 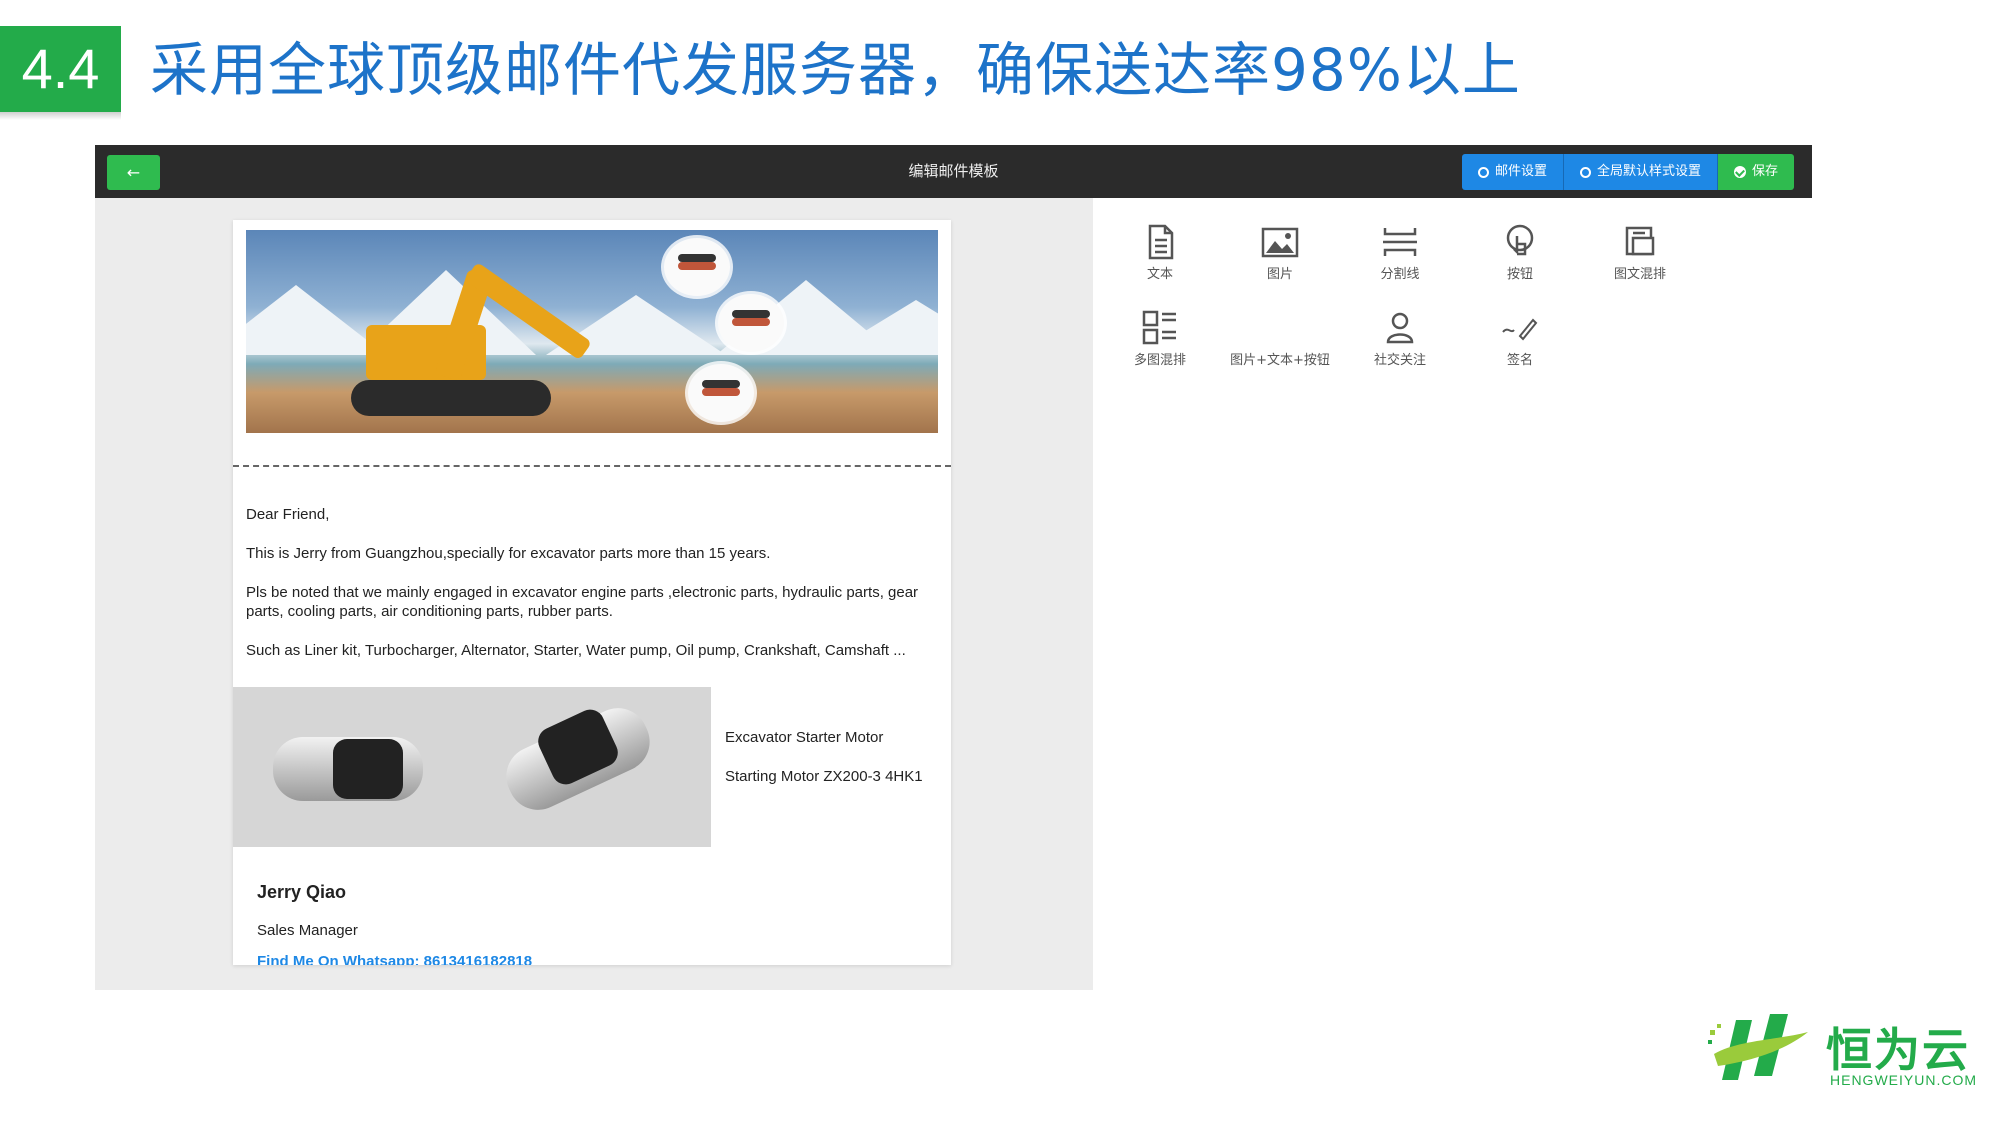 I want to click on global-style-label: 全局默认样式设置, so click(x=1648, y=171).